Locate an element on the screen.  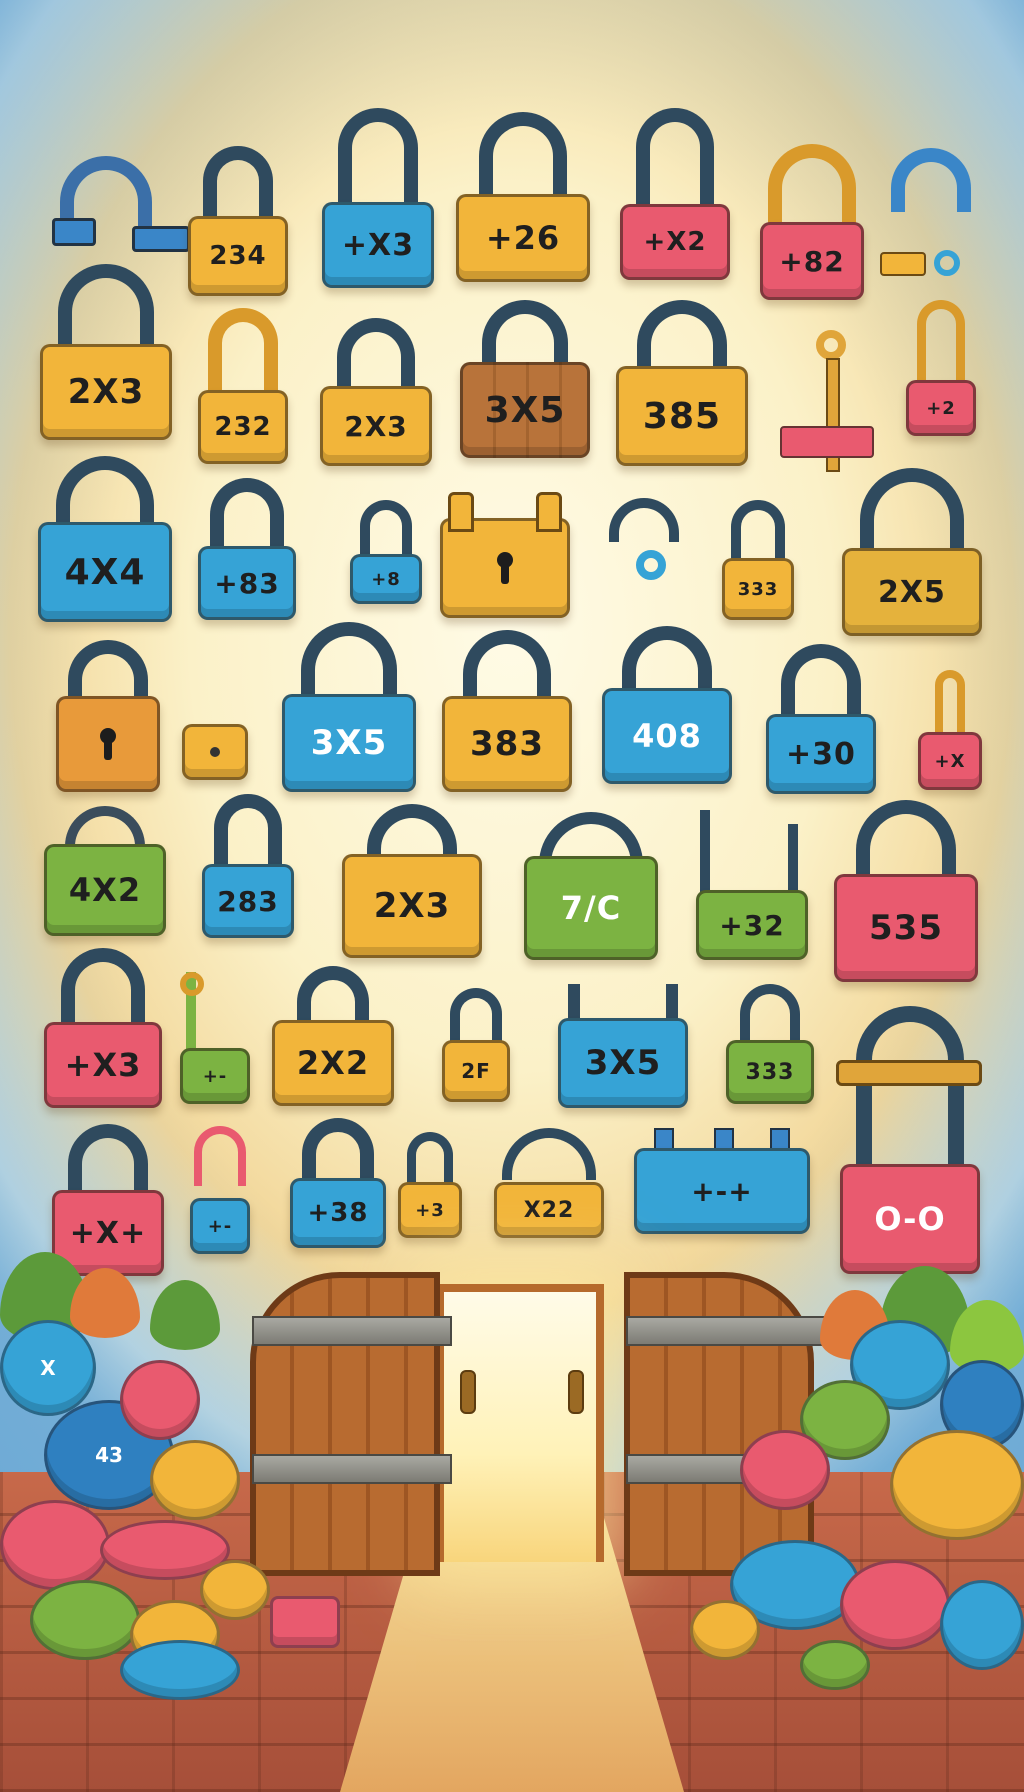
open-doorway is located at coordinates (520, 1423).